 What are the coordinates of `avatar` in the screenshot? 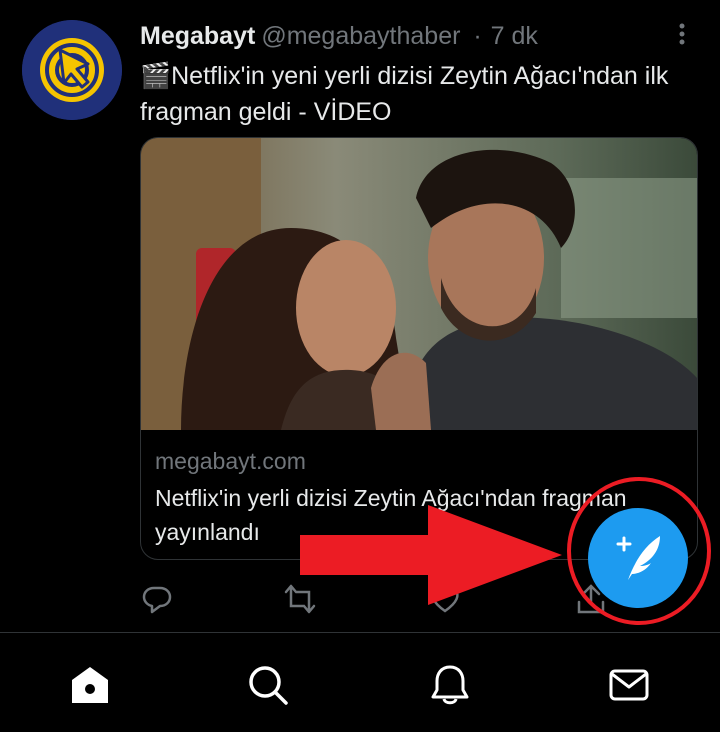 It's located at (72, 70).